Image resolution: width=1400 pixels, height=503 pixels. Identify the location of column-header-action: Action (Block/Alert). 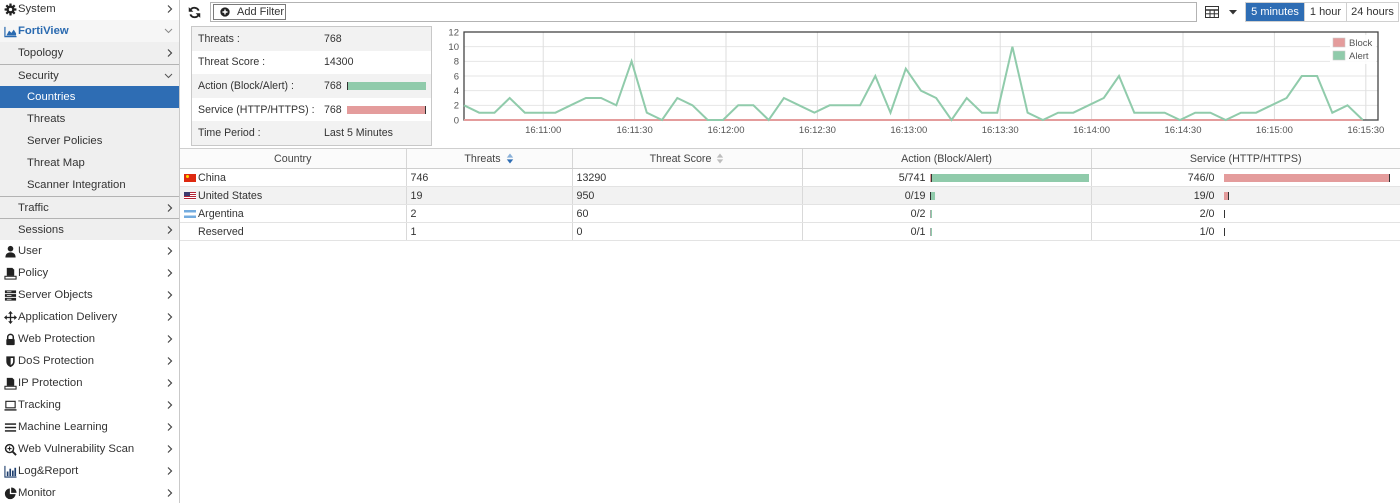
(946, 158).